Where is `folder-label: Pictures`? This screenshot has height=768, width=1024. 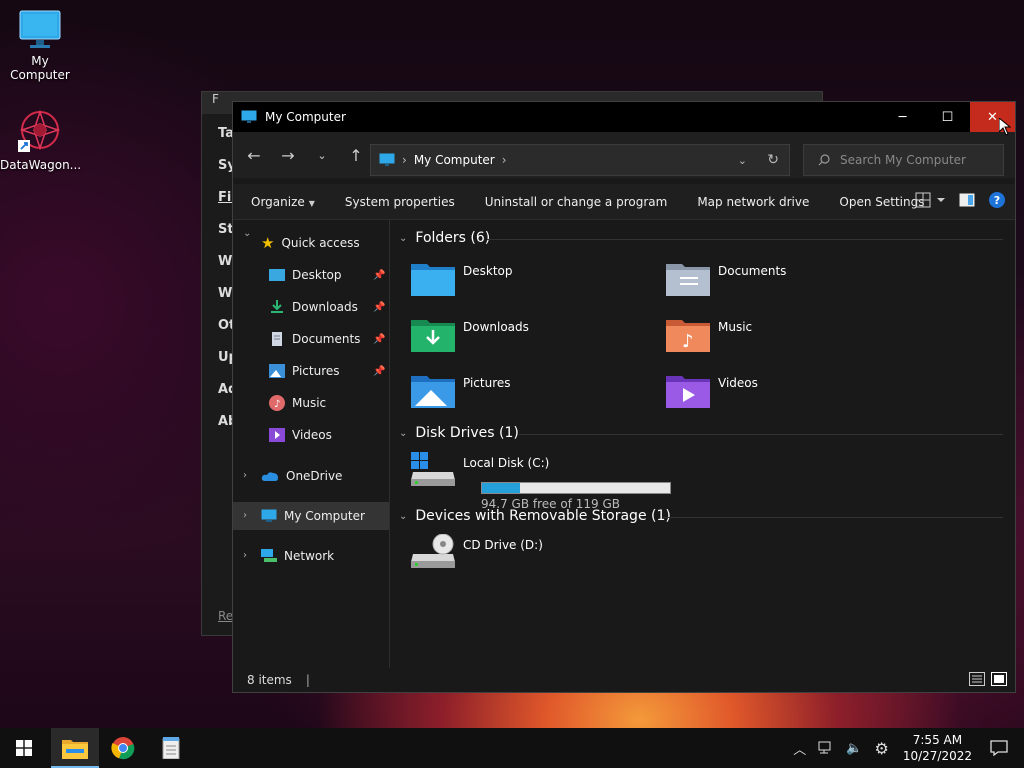
folder-label: Pictures is located at coordinates (487, 383).